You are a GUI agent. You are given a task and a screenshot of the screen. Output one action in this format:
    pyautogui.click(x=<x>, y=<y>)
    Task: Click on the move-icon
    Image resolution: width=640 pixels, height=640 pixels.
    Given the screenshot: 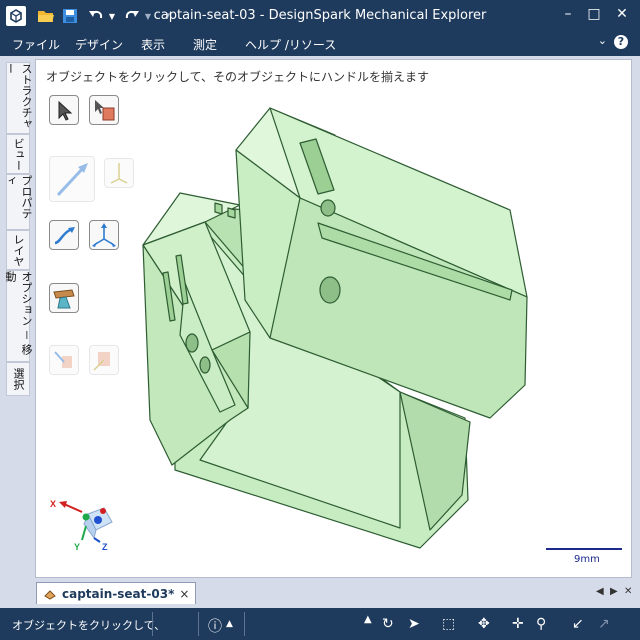 What is the action you would take?
    pyautogui.click(x=119, y=173)
    